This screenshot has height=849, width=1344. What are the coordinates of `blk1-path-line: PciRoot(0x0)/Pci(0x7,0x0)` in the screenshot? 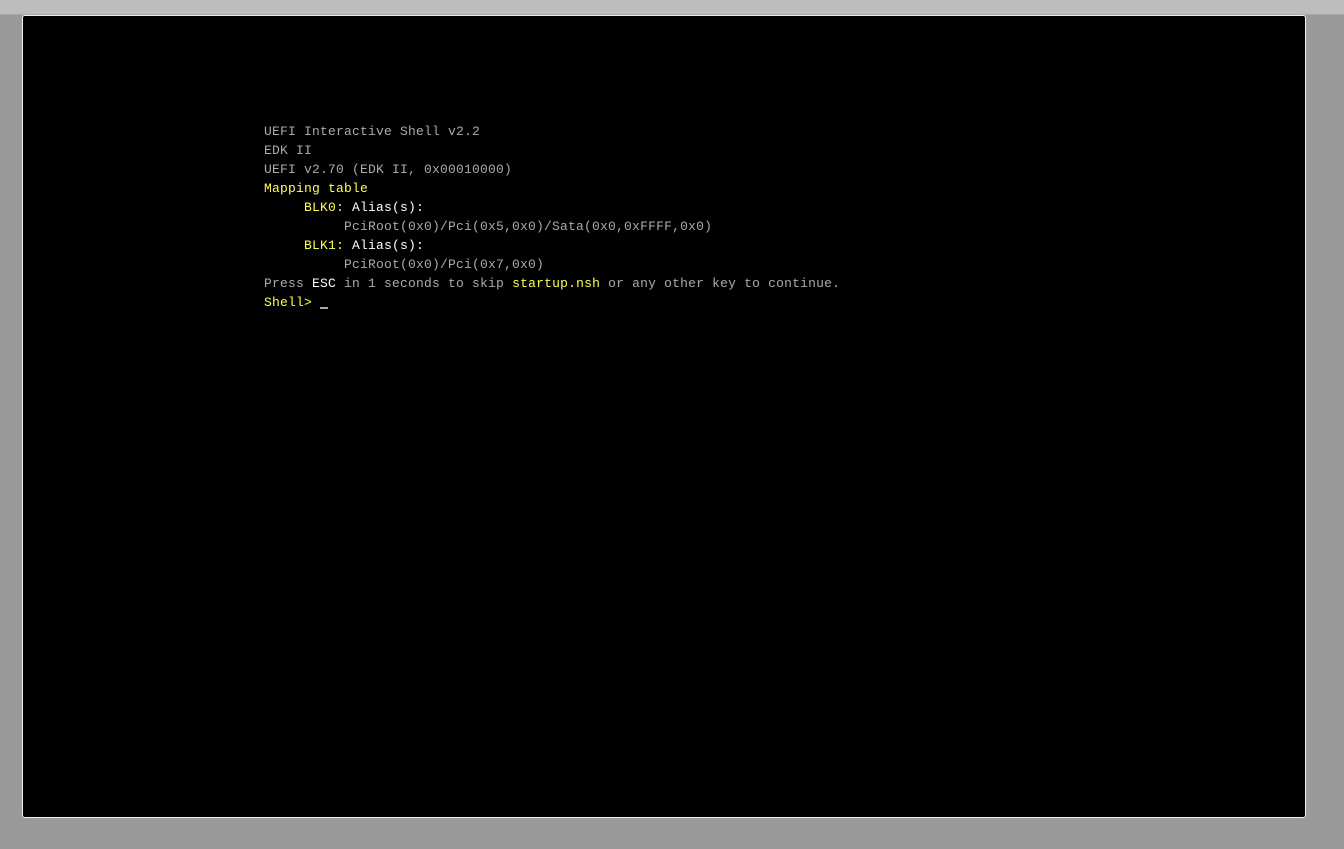 It's located at (552, 264).